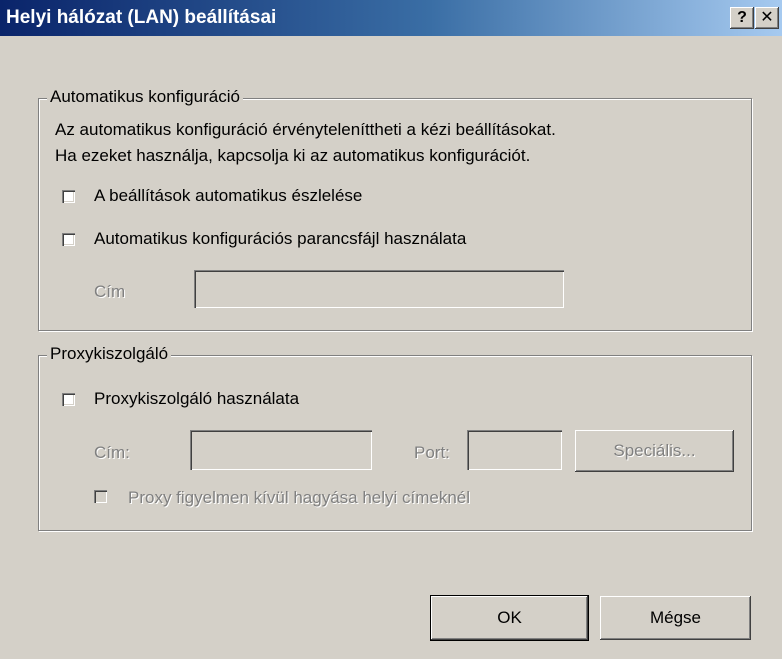 Image resolution: width=782 pixels, height=659 pixels. I want to click on proxy-address-input, so click(281, 450).